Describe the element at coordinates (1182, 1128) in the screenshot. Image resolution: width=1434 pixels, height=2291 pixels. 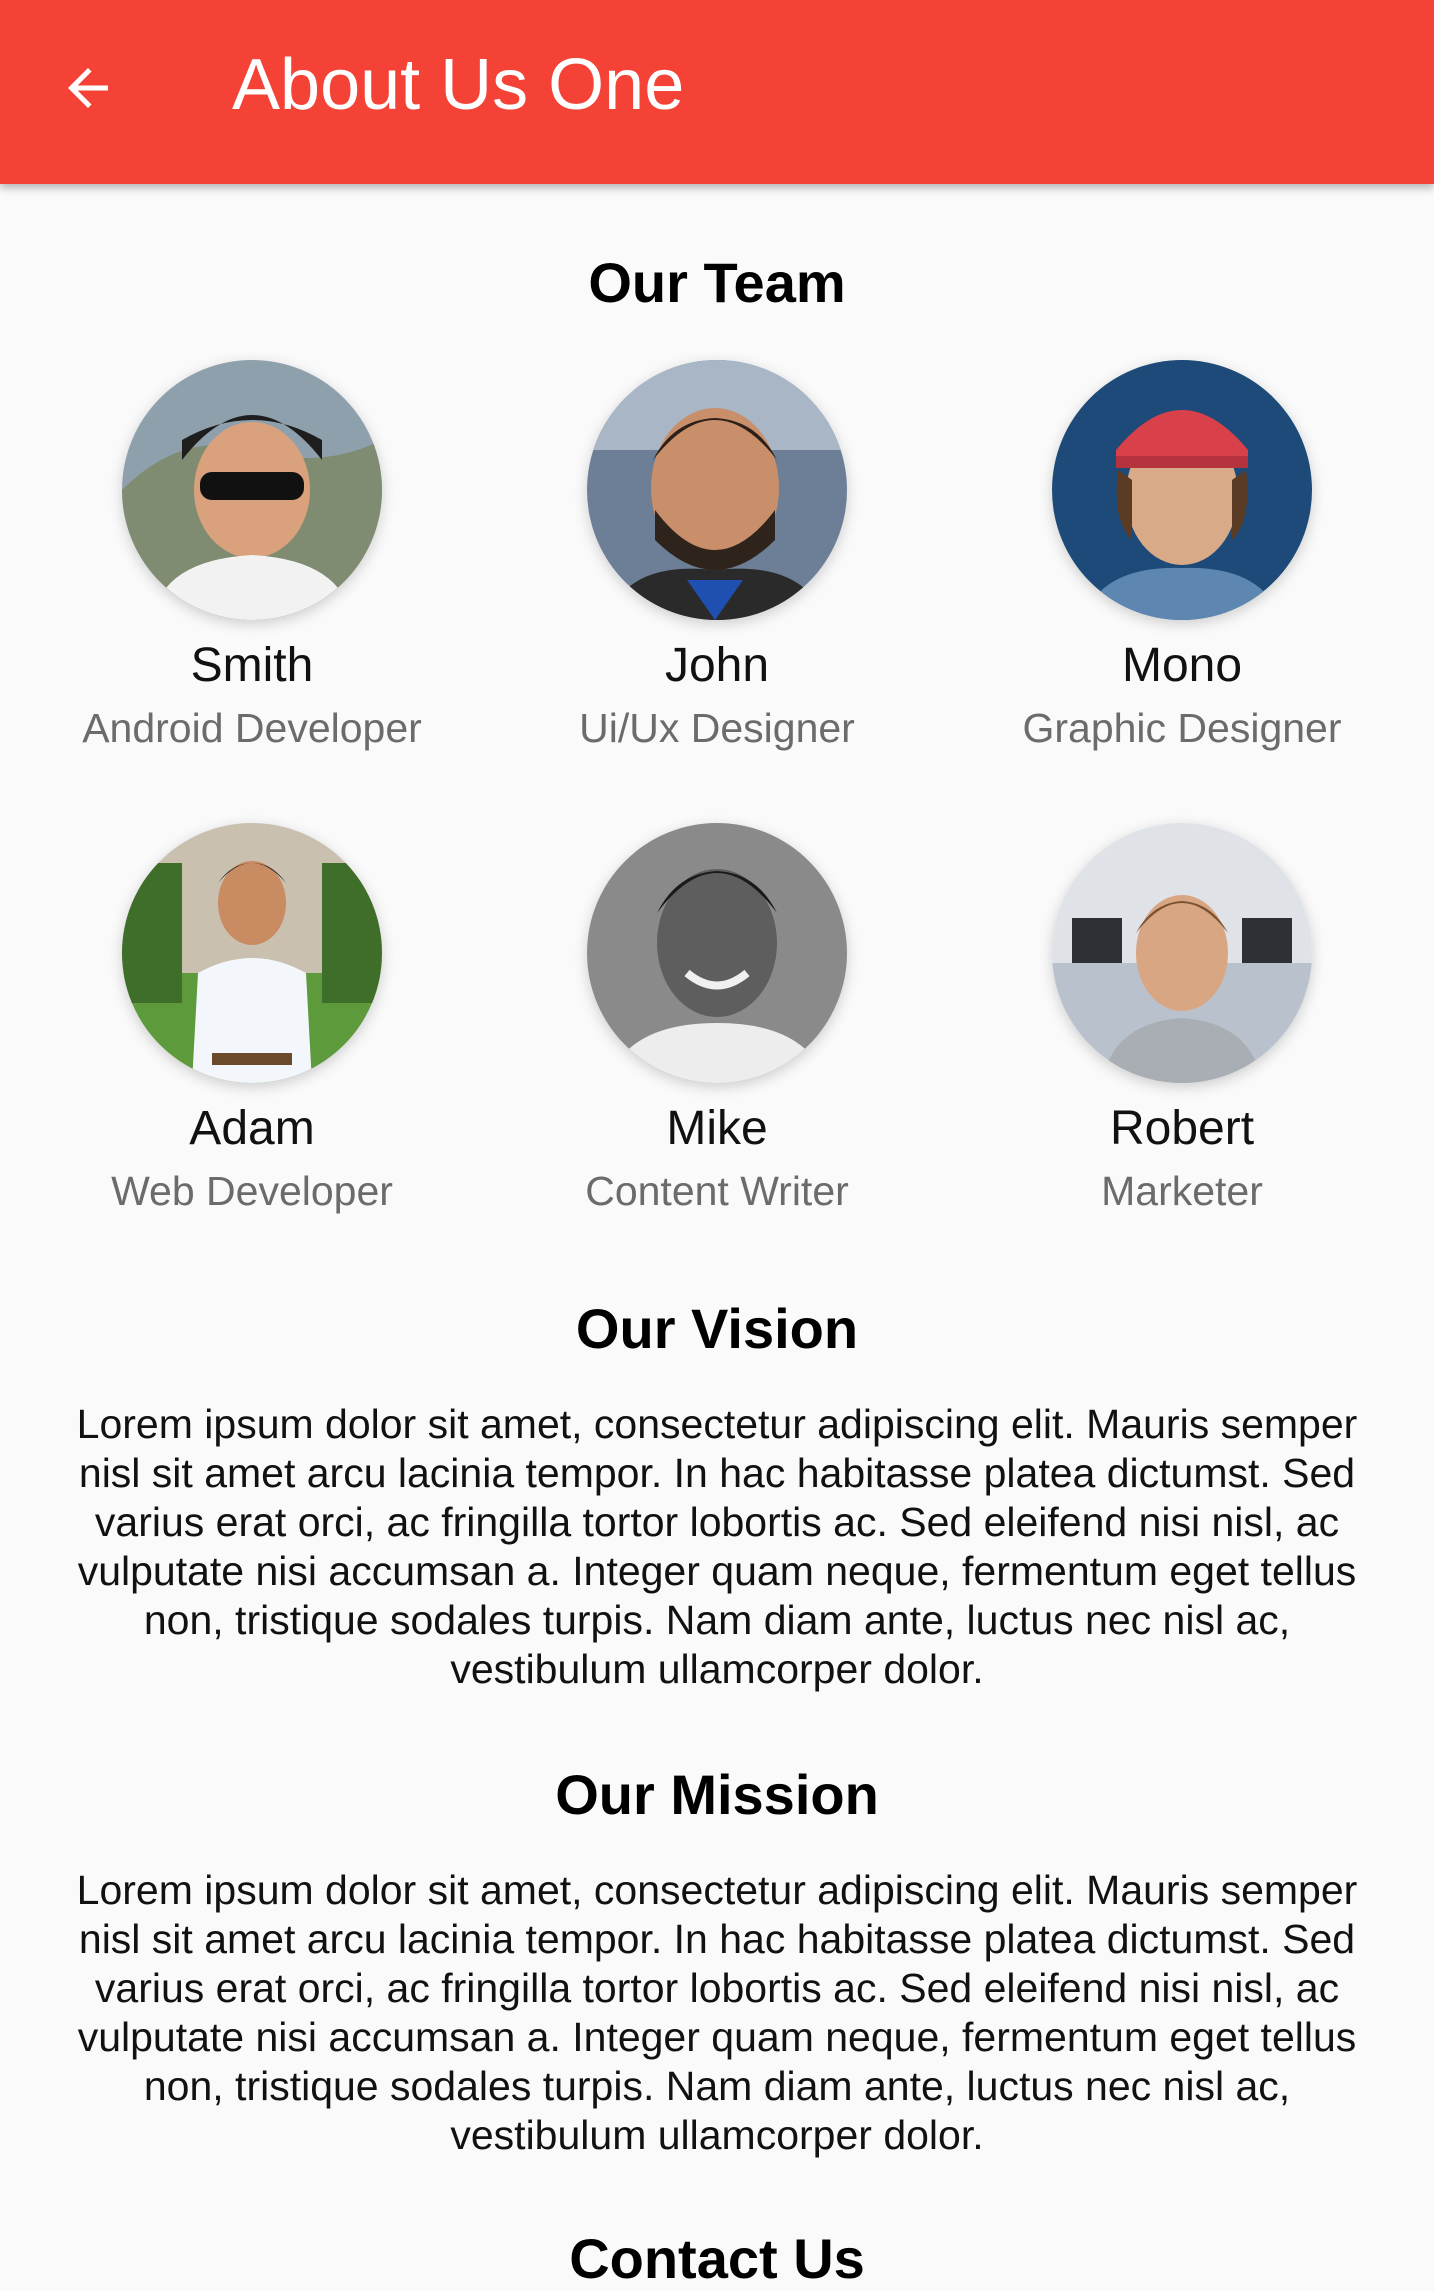
I see `member-name: Robert` at that location.